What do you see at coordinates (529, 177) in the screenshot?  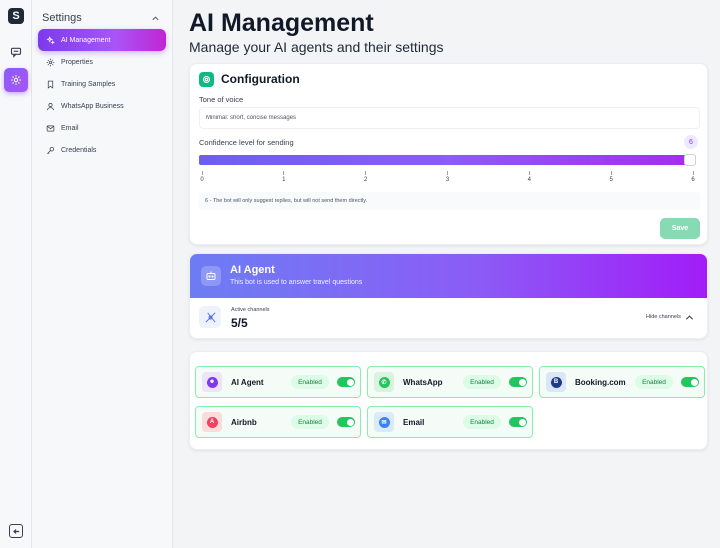 I see `slider-tick: 4` at bounding box center [529, 177].